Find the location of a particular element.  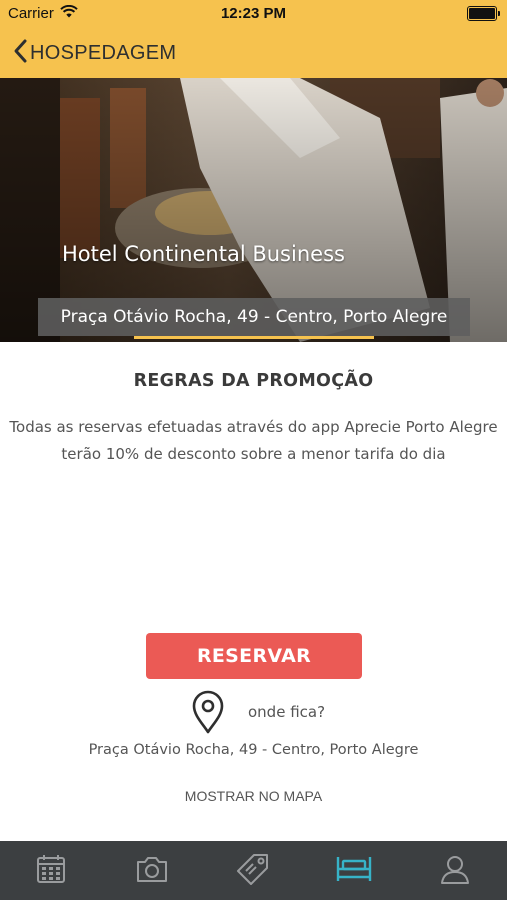

camera-icon is located at coordinates (152, 871).